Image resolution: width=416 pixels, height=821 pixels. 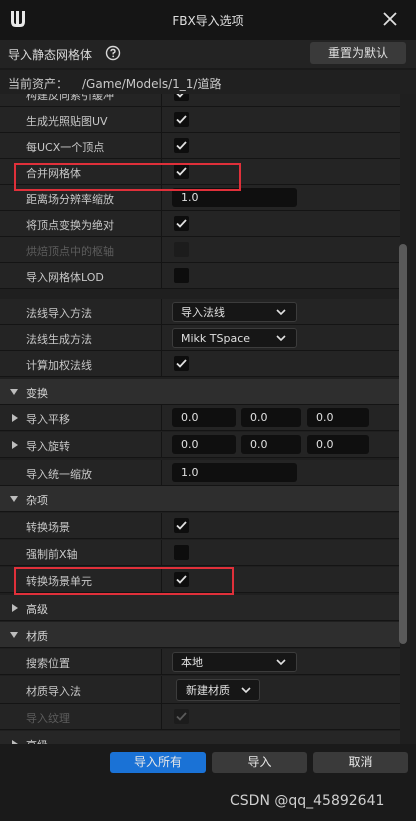 I want to click on normal-import-dropdown: 导入法线, so click(x=234, y=312).